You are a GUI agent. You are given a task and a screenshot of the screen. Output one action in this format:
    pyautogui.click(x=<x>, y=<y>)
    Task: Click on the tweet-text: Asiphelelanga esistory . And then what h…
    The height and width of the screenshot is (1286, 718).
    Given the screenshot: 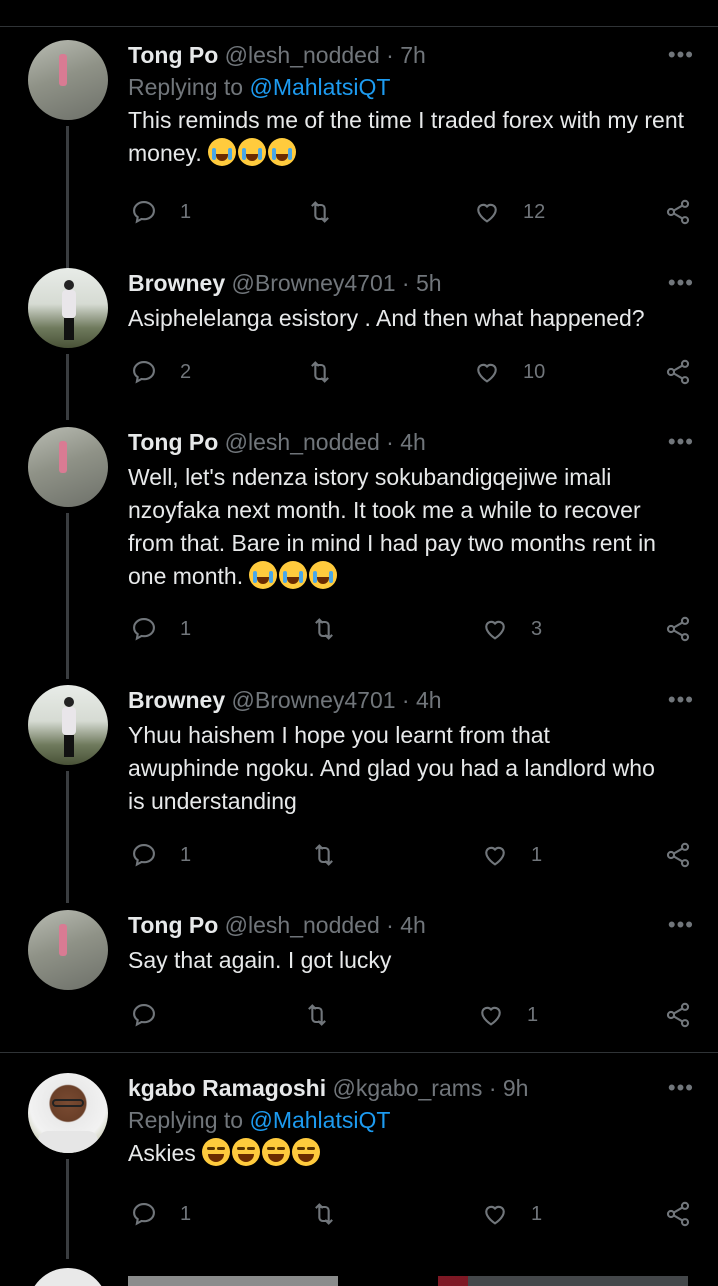 What is the action you would take?
    pyautogui.click(x=386, y=318)
    